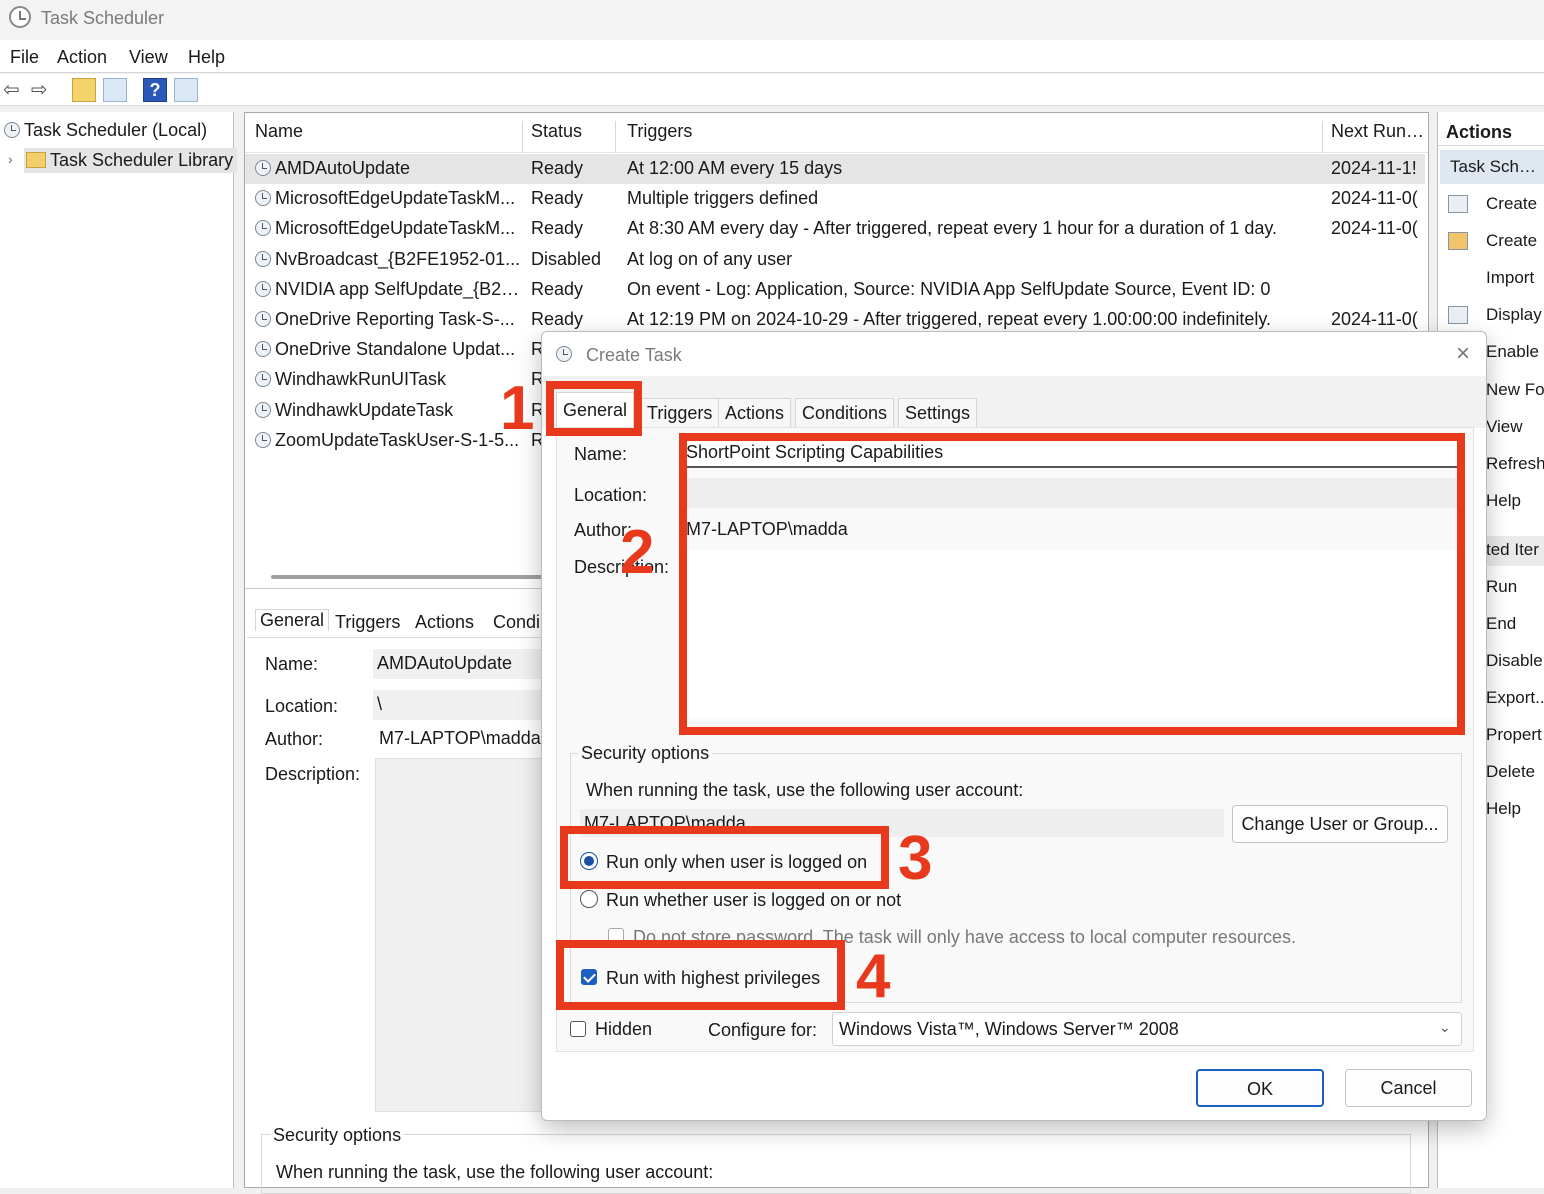 This screenshot has height=1194, width=1544. Describe the element at coordinates (938, 413) in the screenshot. I see `tab-settings: Settings` at that location.